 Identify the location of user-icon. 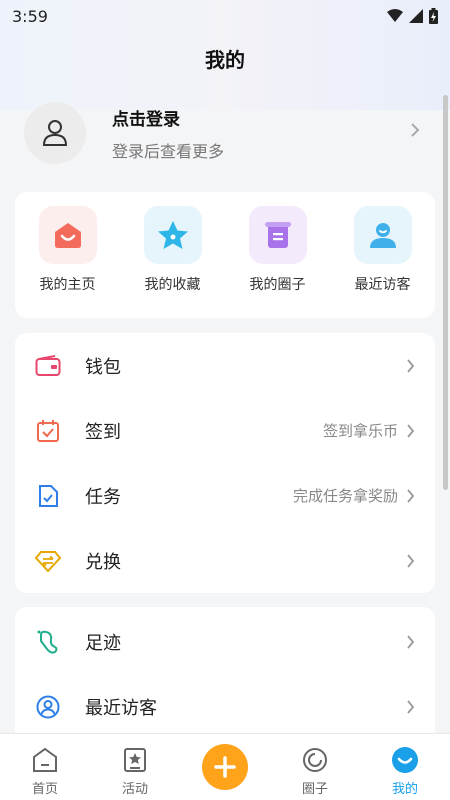
(55, 133).